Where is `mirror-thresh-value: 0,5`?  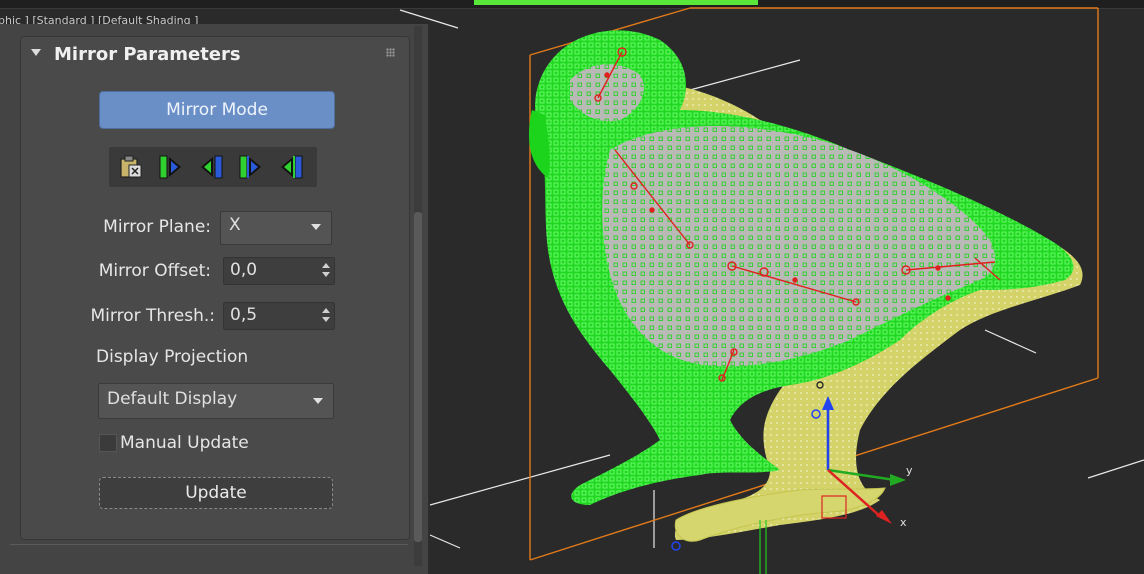
mirror-thresh-value: 0,5 is located at coordinates (243, 315).